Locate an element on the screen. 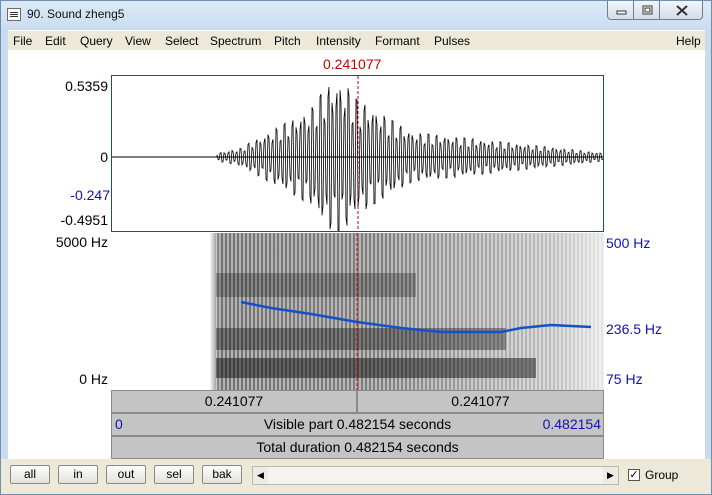 Image resolution: width=712 pixels, height=495 pixels. group-checkbox: ✓ is located at coordinates (634, 475).